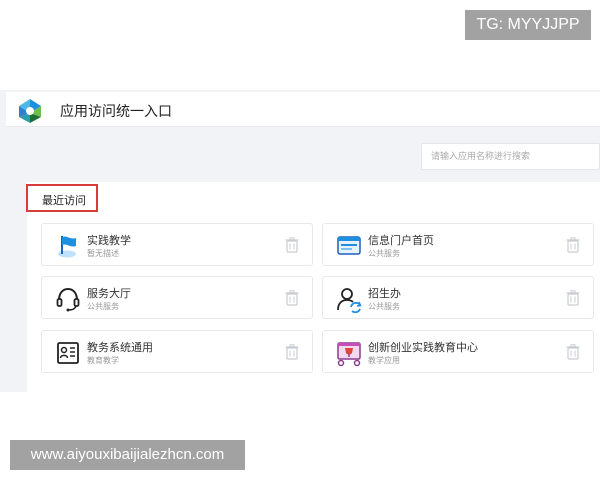 The width and height of the screenshot is (600, 480). Describe the element at coordinates (177, 244) in the screenshot. I see `app-card-practice-teaching: 实践教学 暂无描述` at that location.